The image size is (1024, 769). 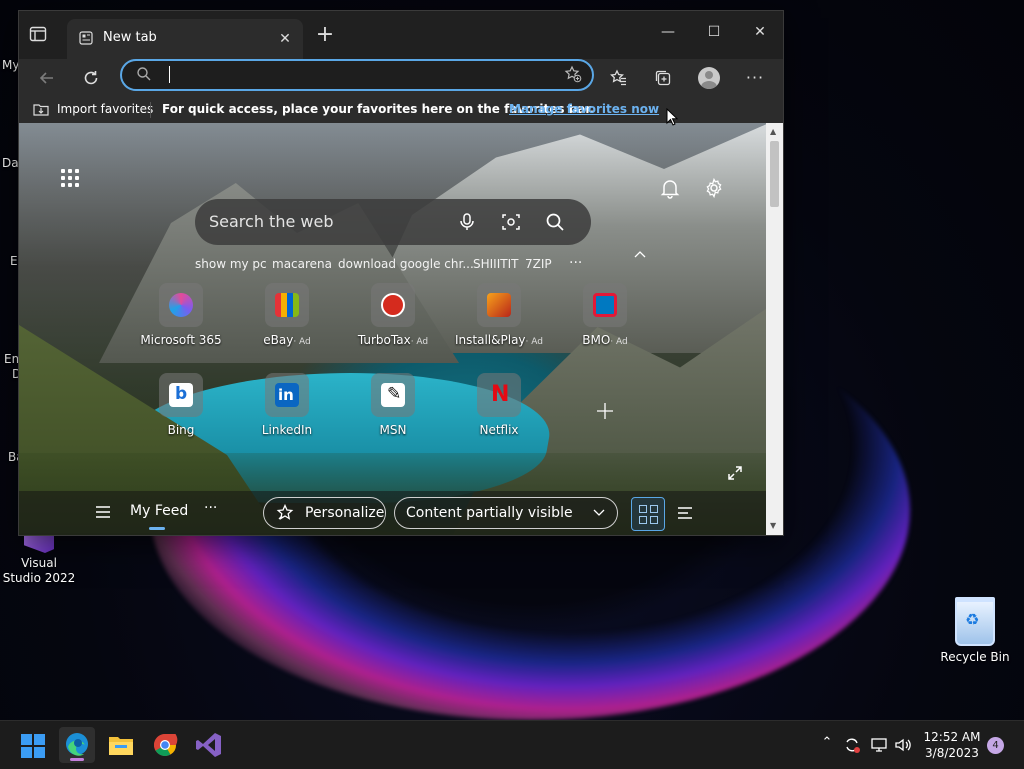 I want to click on recent-search-chip: macarena, so click(x=302, y=264).